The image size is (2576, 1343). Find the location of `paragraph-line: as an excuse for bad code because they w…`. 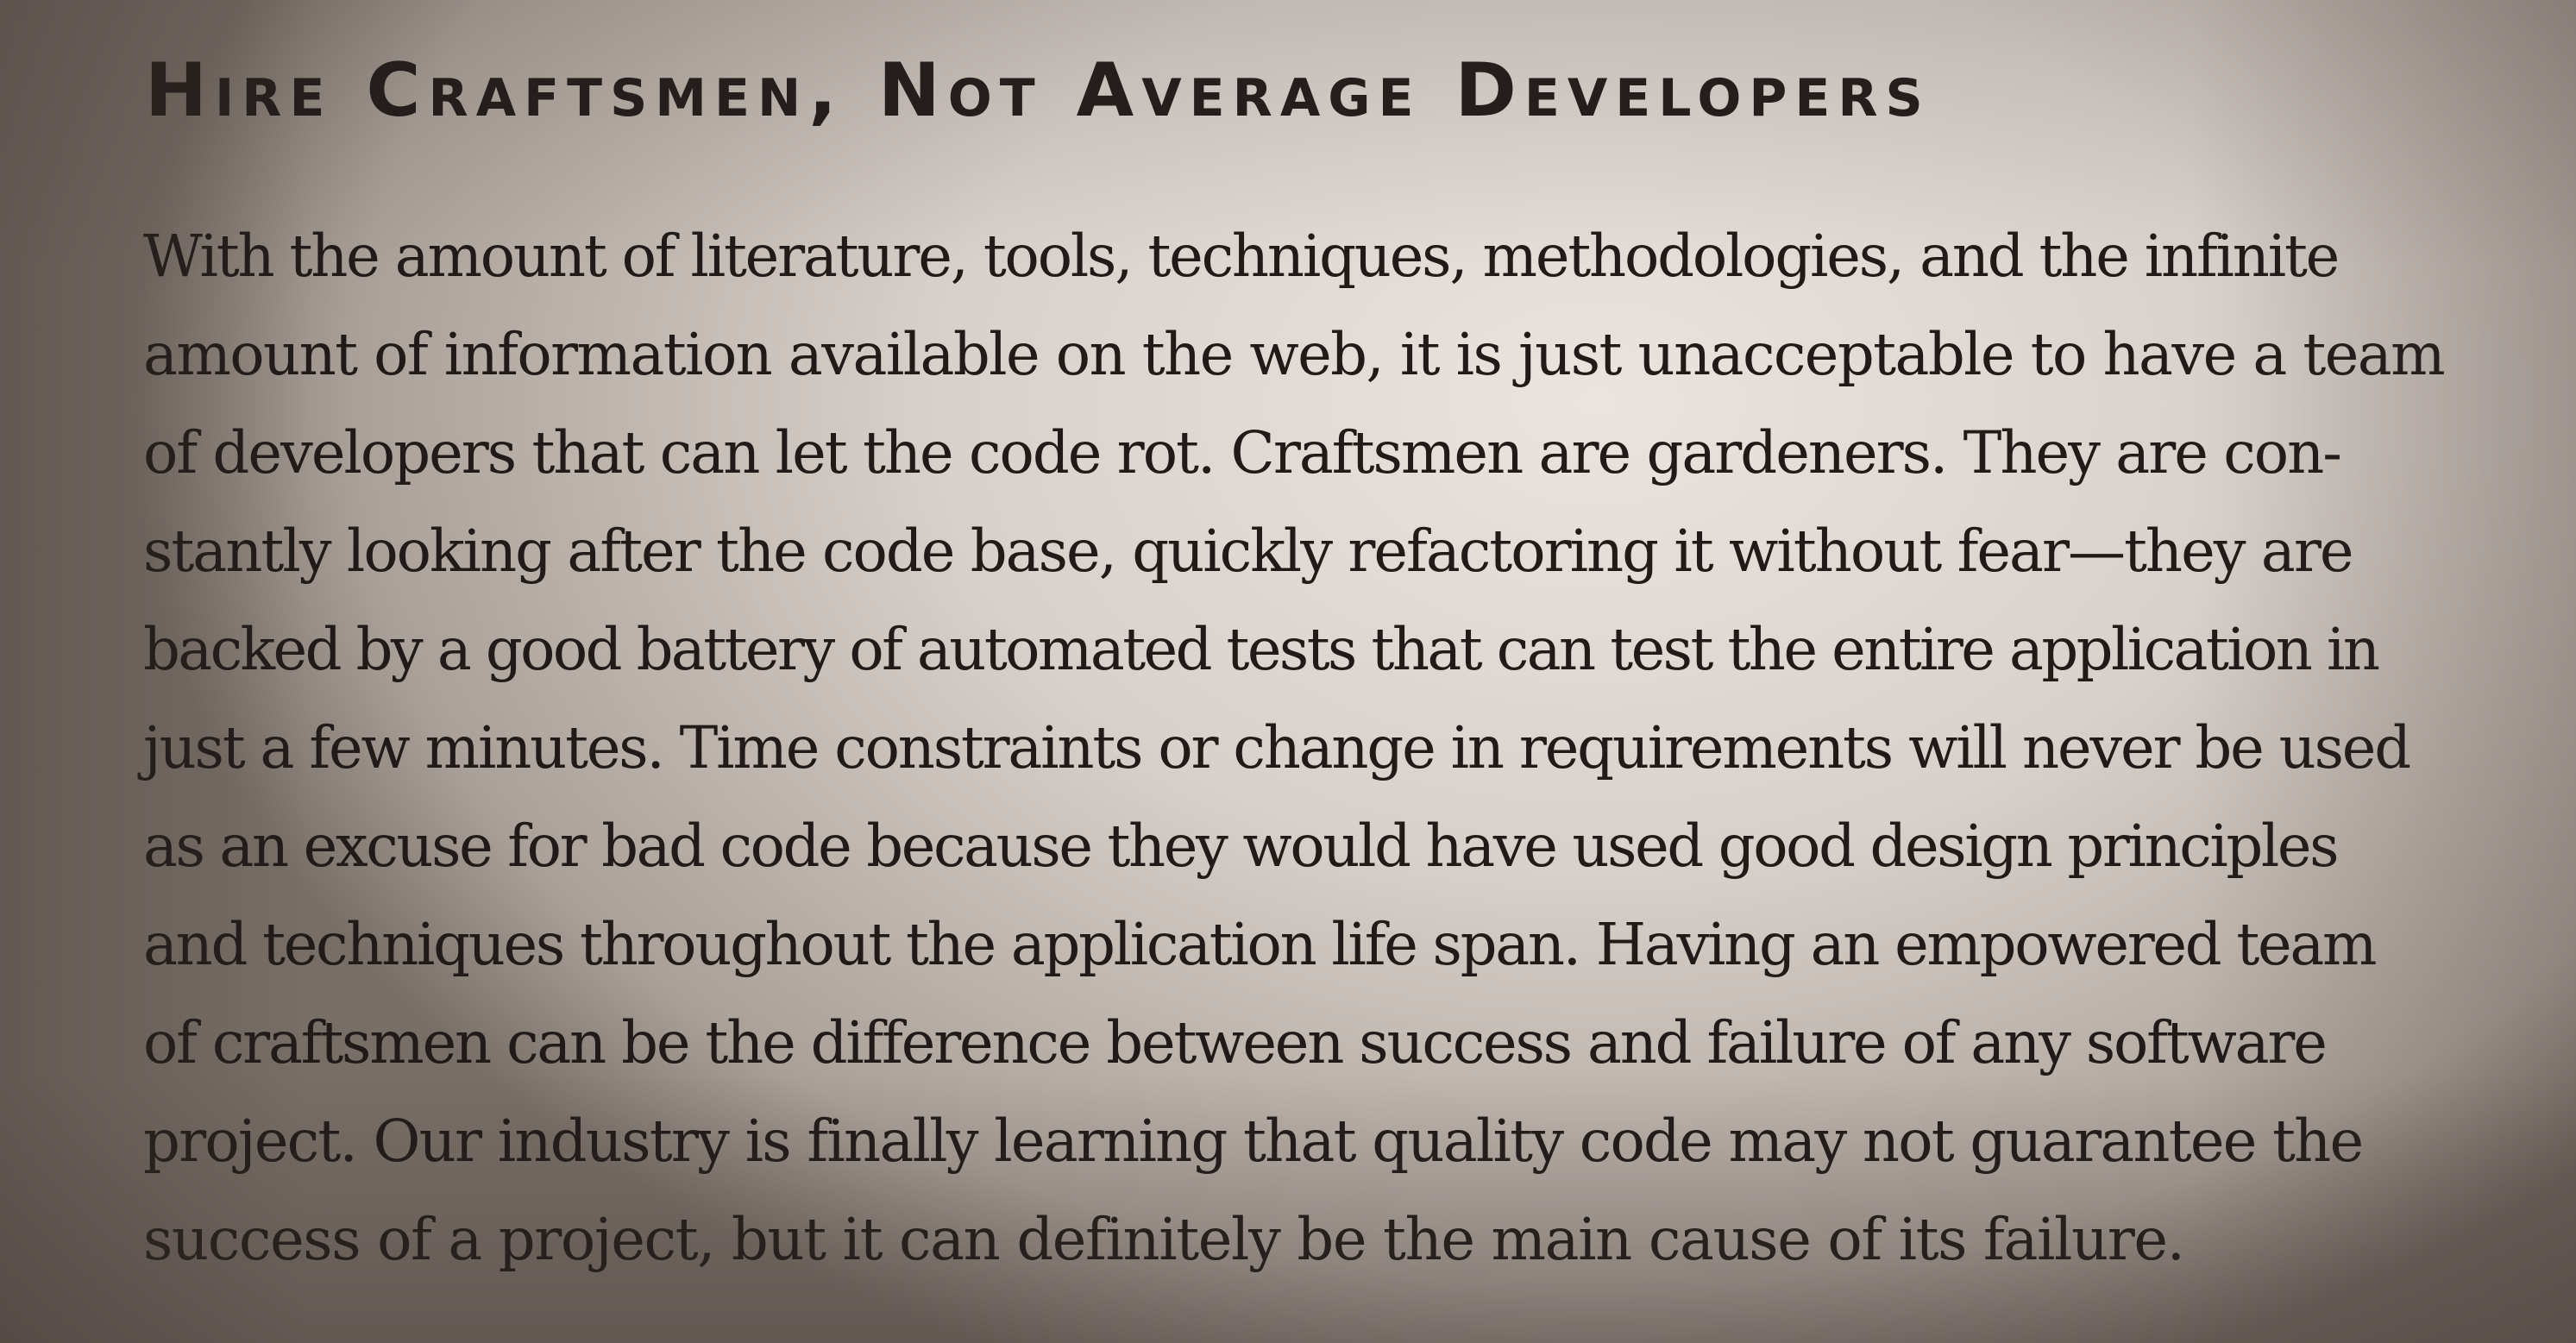

paragraph-line: as an excuse for bad code because they w… is located at coordinates (1241, 846).